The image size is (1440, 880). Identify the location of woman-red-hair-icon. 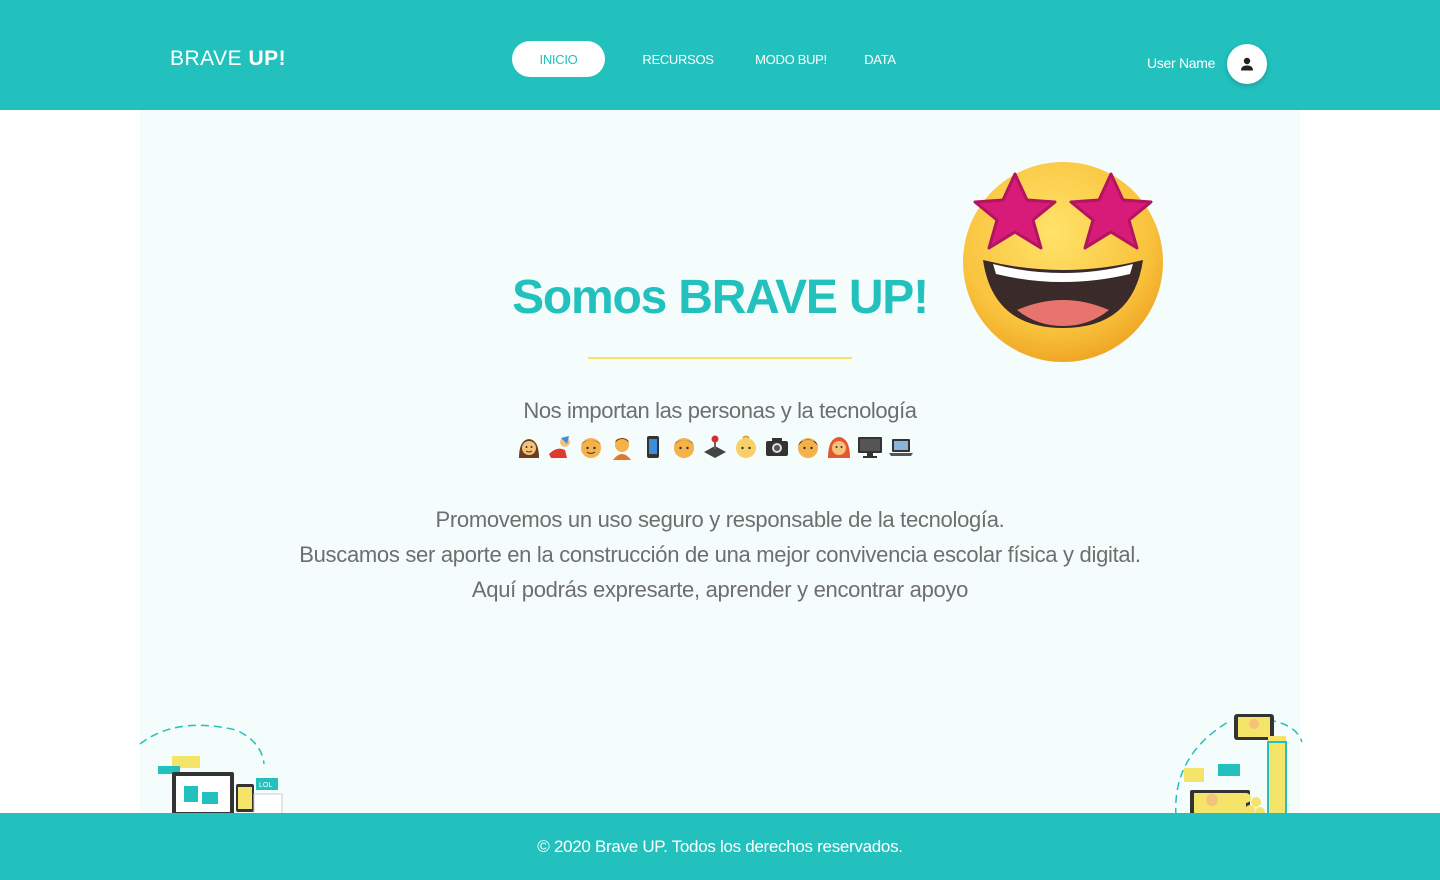
(839, 447).